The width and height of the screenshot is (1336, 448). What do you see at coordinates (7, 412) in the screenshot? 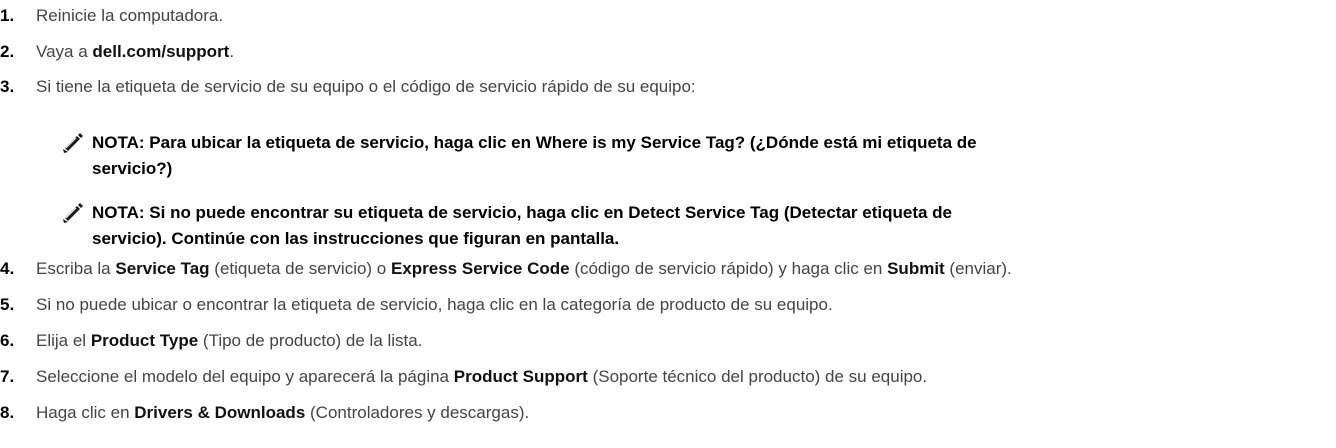
I see `step-number: 8.` at bounding box center [7, 412].